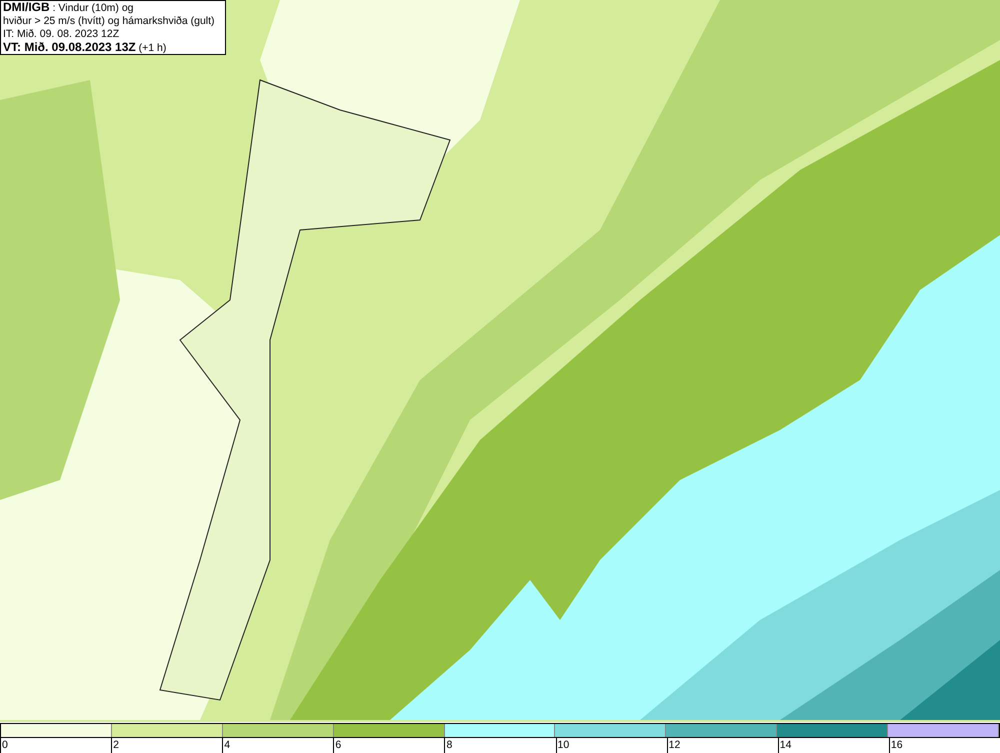  Describe the element at coordinates (85, 47) in the screenshot. I see `caption-line: VT: Mið. 09.08.2023 13Z (+1 h)` at that location.